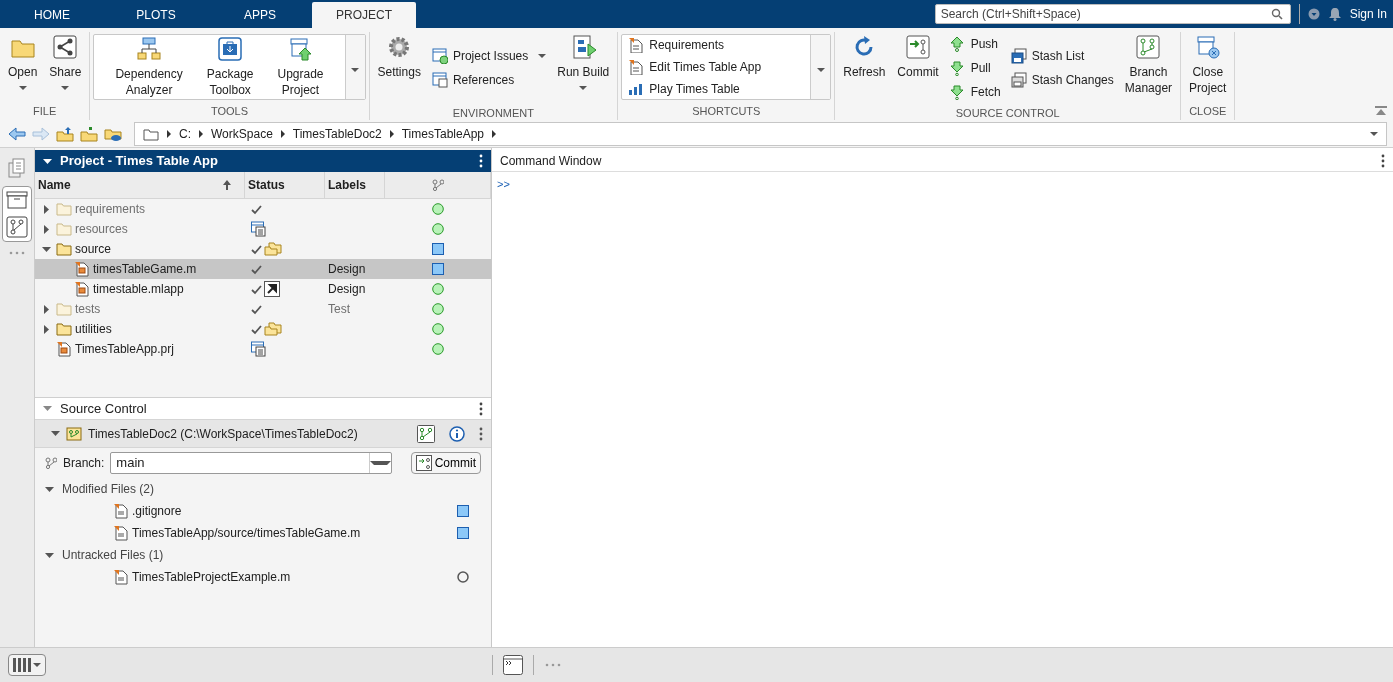 This screenshot has width=1393, height=682. What do you see at coordinates (1018, 56) in the screenshot?
I see `stash-icon` at bounding box center [1018, 56].